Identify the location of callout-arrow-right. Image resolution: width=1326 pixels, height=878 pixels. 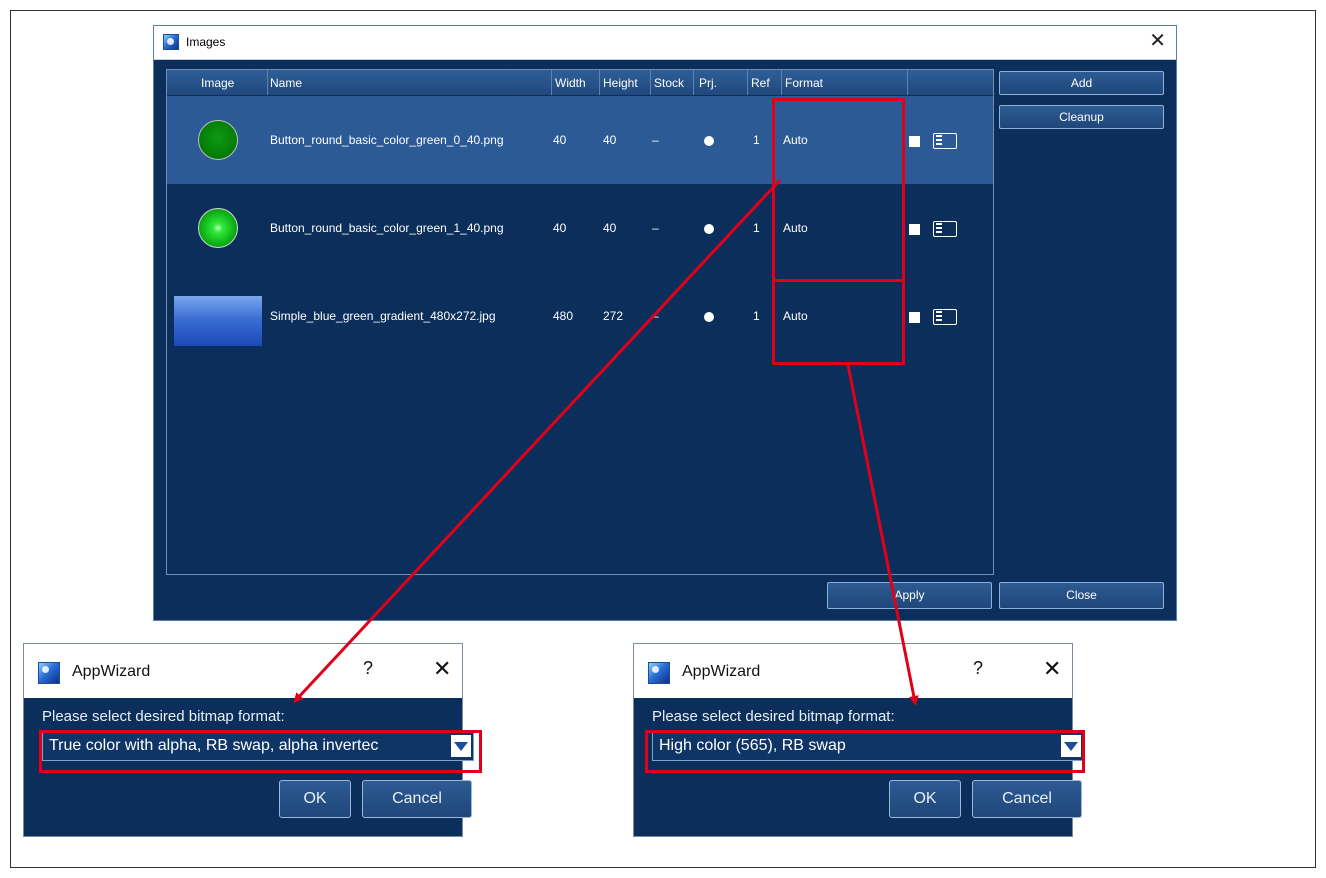
(882, 535).